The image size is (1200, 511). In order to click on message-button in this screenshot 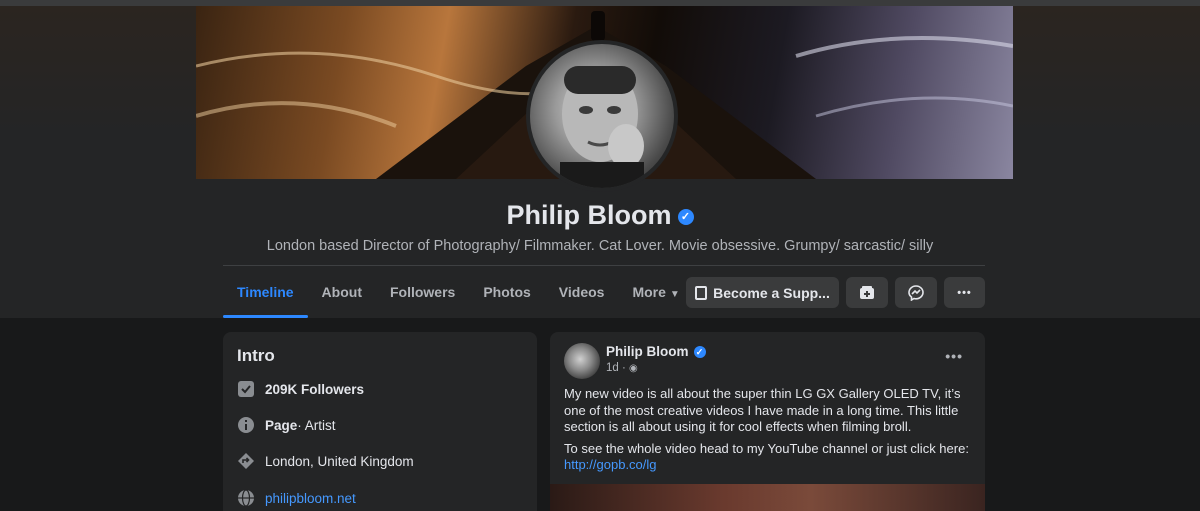, I will do `click(916, 292)`.